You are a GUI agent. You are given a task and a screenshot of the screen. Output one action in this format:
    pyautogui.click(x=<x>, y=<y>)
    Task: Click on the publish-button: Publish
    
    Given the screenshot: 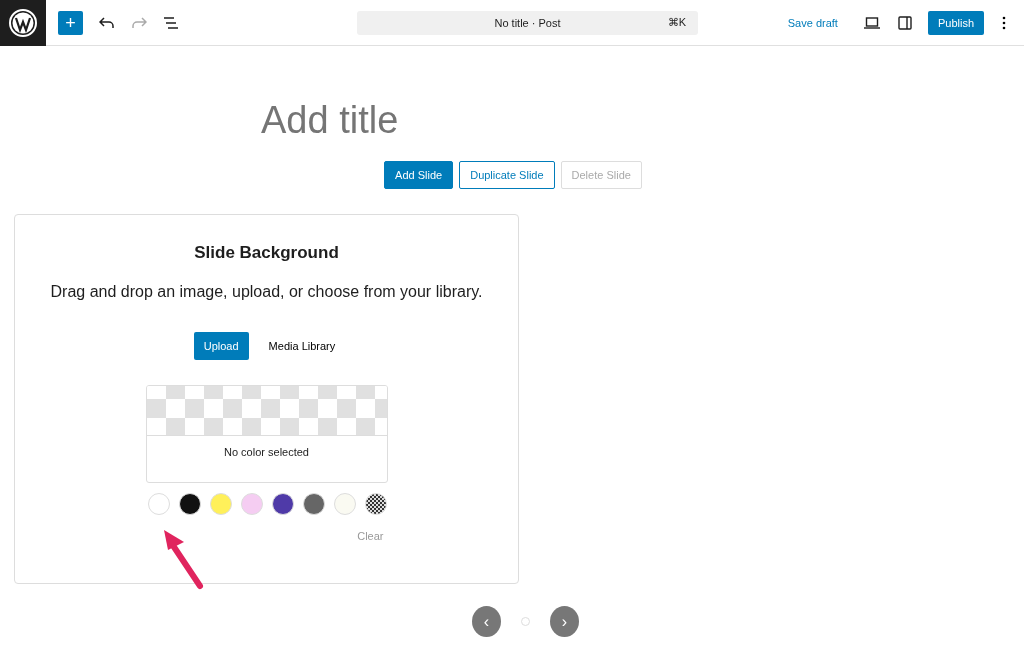 What is the action you would take?
    pyautogui.click(x=955, y=22)
    